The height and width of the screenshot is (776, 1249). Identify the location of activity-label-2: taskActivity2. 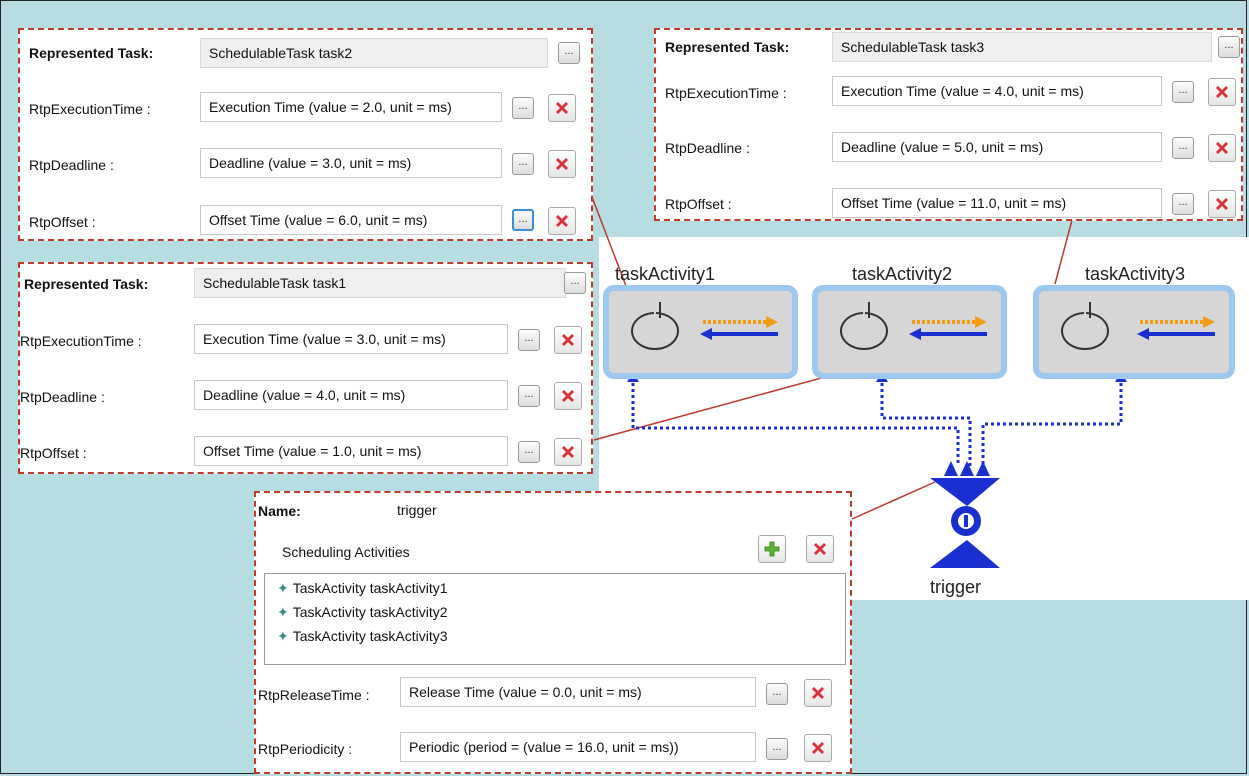
(902, 274).